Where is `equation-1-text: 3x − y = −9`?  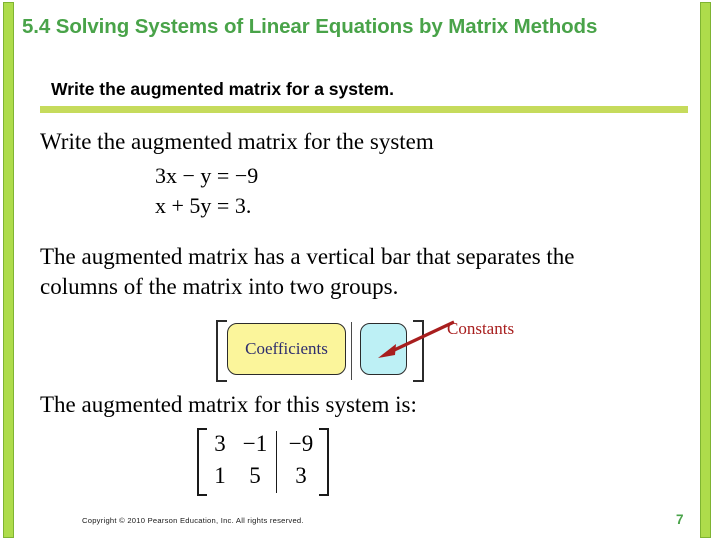
equation-1-text: 3x − y = −9 is located at coordinates (207, 175).